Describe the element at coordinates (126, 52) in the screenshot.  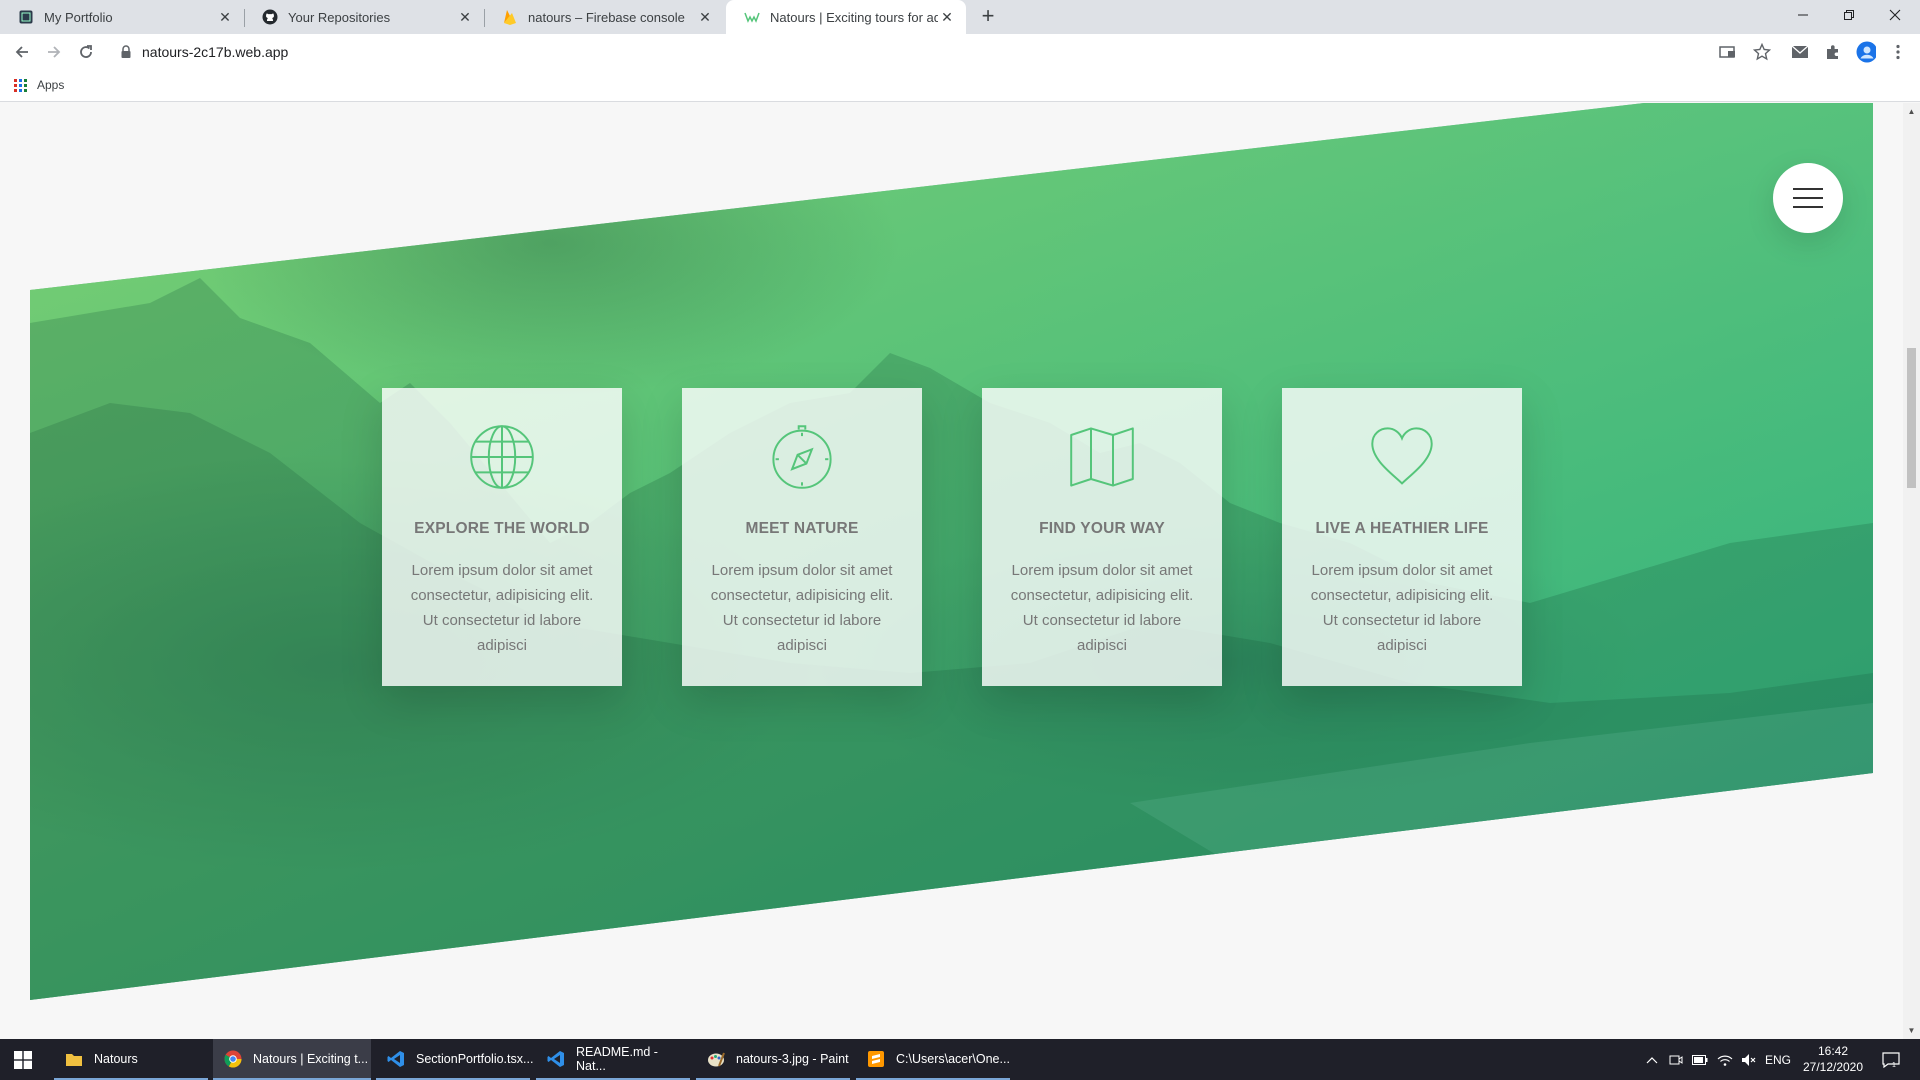
I see `lock-icon` at that location.